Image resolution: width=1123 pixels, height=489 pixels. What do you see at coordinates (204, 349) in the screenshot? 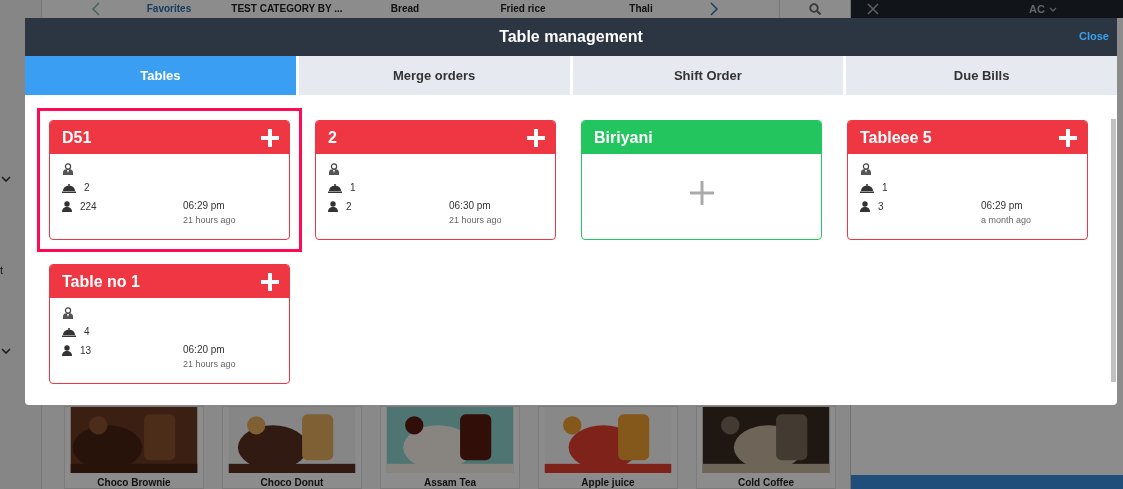
I see `order-time: 06:20 pm` at bounding box center [204, 349].